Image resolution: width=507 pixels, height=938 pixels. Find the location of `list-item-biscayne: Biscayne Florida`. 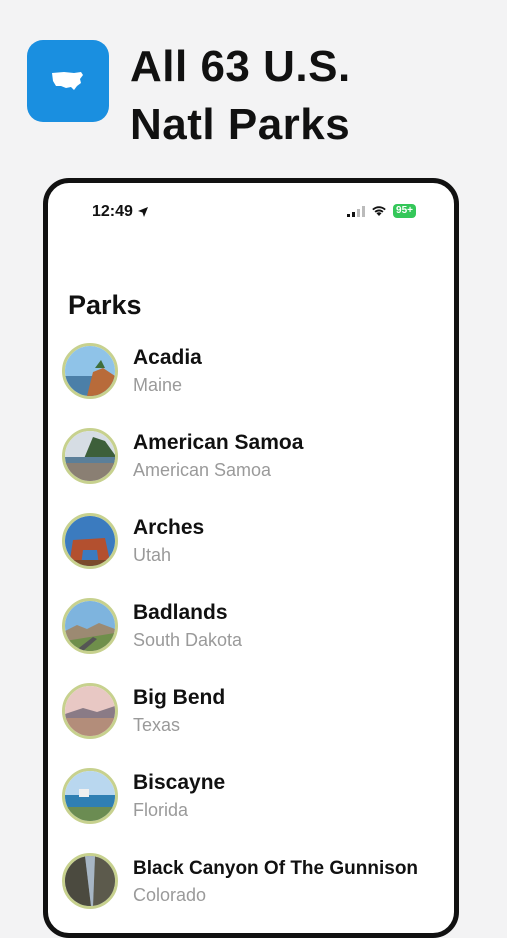

list-item-biscayne: Biscayne Florida is located at coordinates (258, 810).